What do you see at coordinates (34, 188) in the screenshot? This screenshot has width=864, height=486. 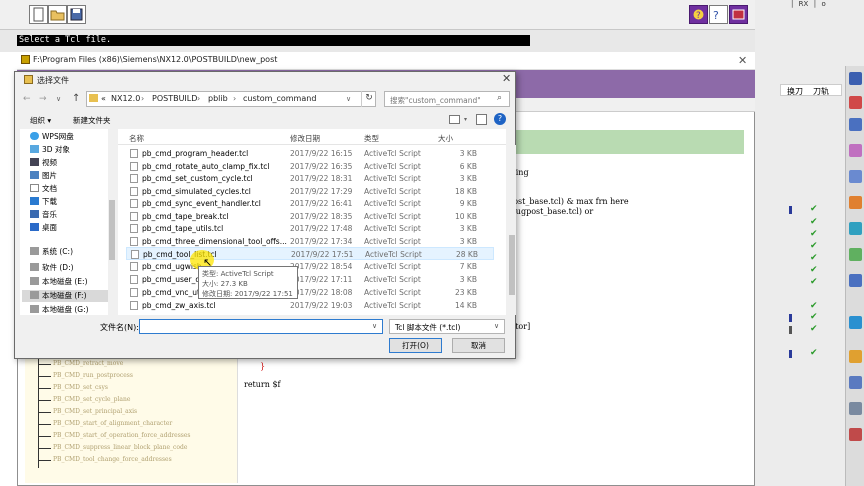 I see `document-icon` at bounding box center [34, 188].